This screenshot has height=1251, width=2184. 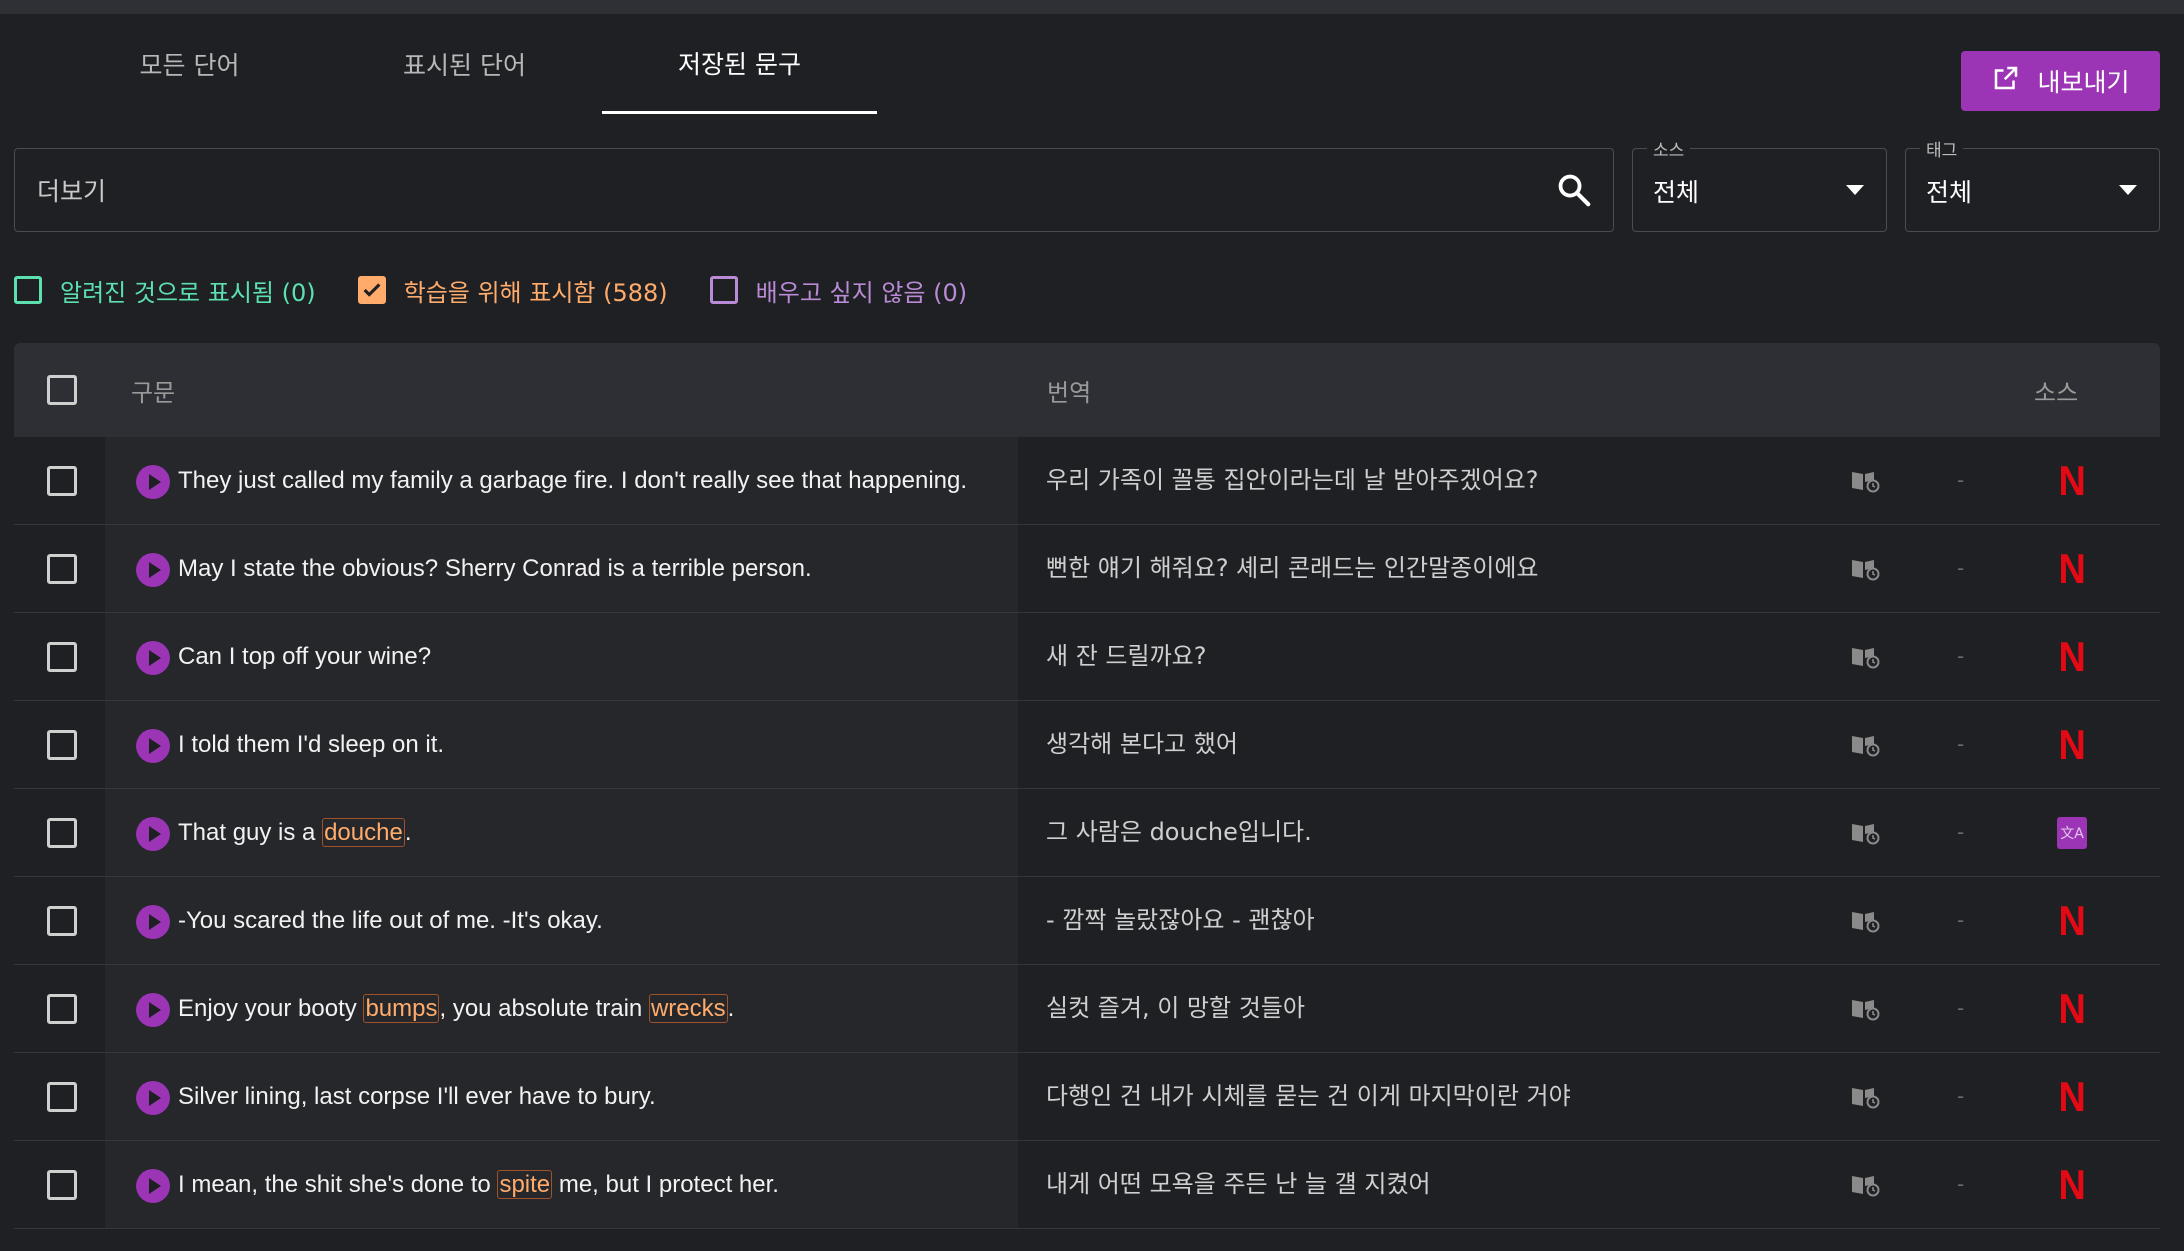 I want to click on phrase-segment: Can I top off your wine?, so click(x=305, y=656).